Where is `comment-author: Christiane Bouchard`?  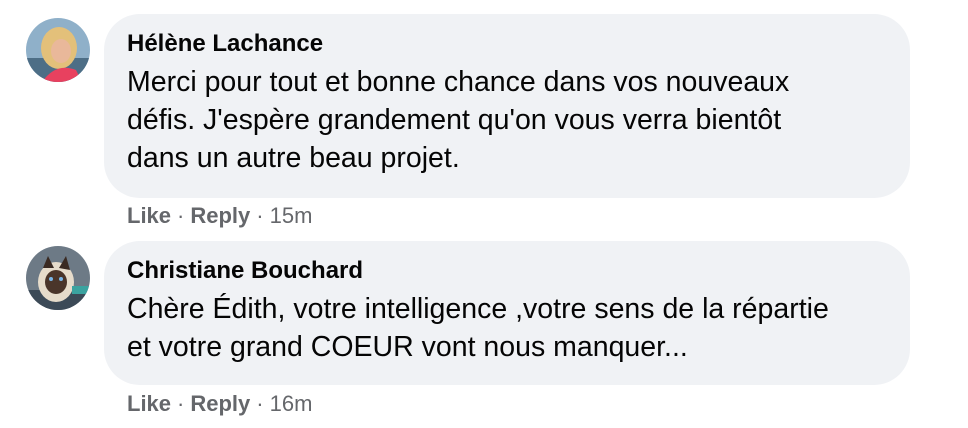 comment-author: Christiane Bouchard is located at coordinates (506, 271).